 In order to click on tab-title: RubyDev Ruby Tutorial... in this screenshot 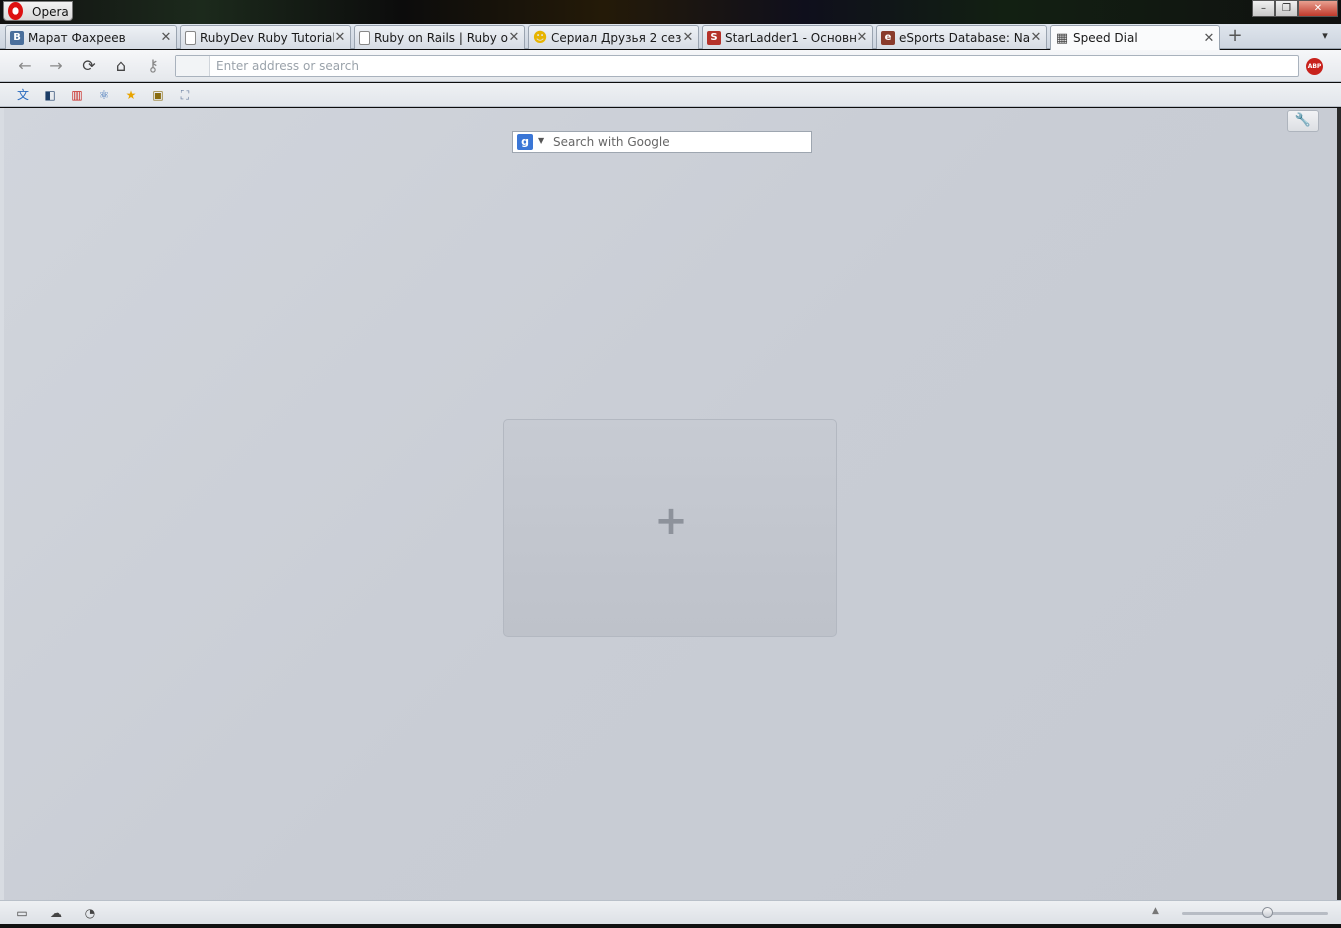, I will do `click(267, 37)`.